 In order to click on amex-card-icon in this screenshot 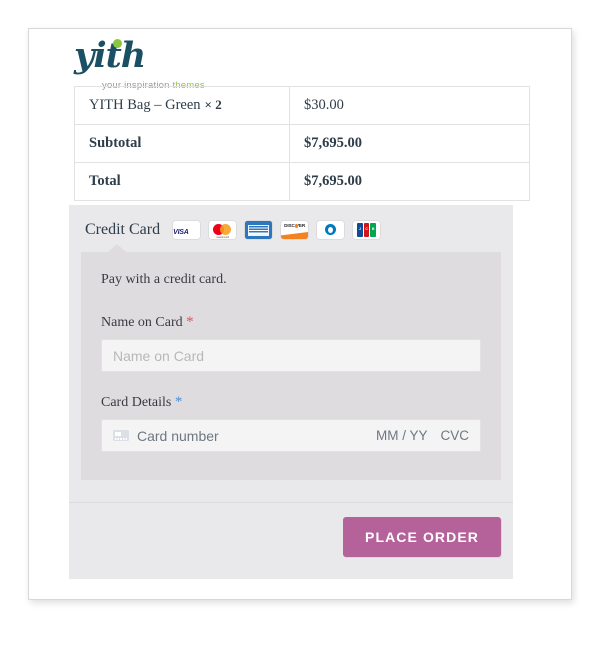, I will do `click(259, 230)`.